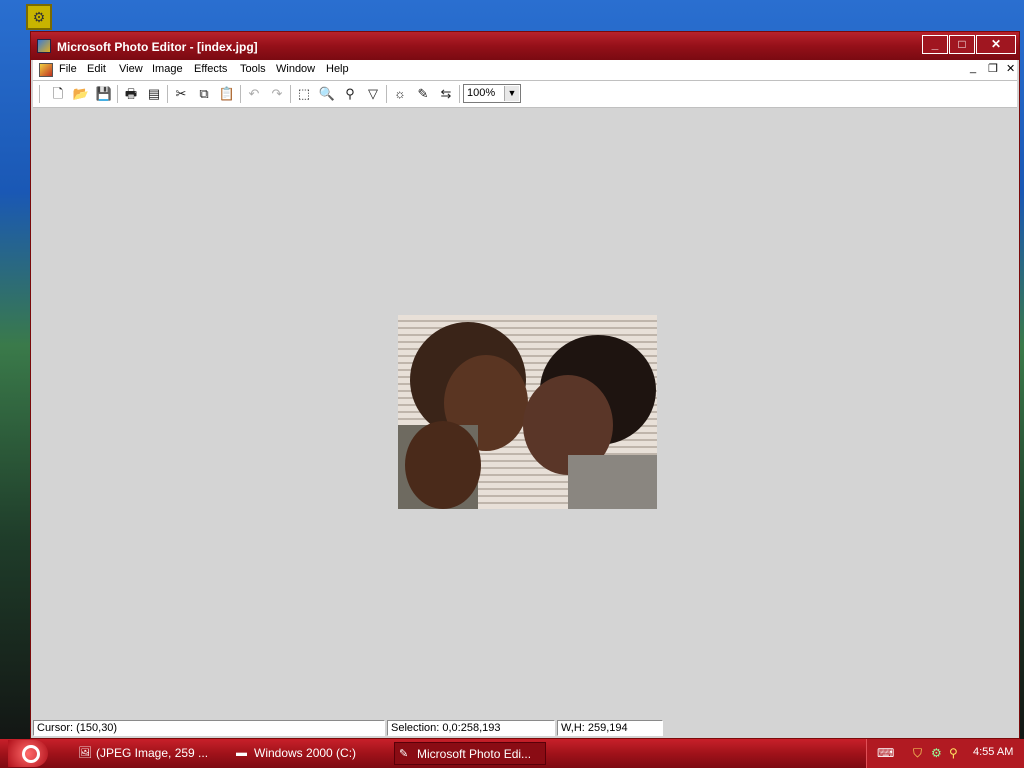 The image size is (1024, 768). I want to click on new-icon: 🗋, so click(58, 94).